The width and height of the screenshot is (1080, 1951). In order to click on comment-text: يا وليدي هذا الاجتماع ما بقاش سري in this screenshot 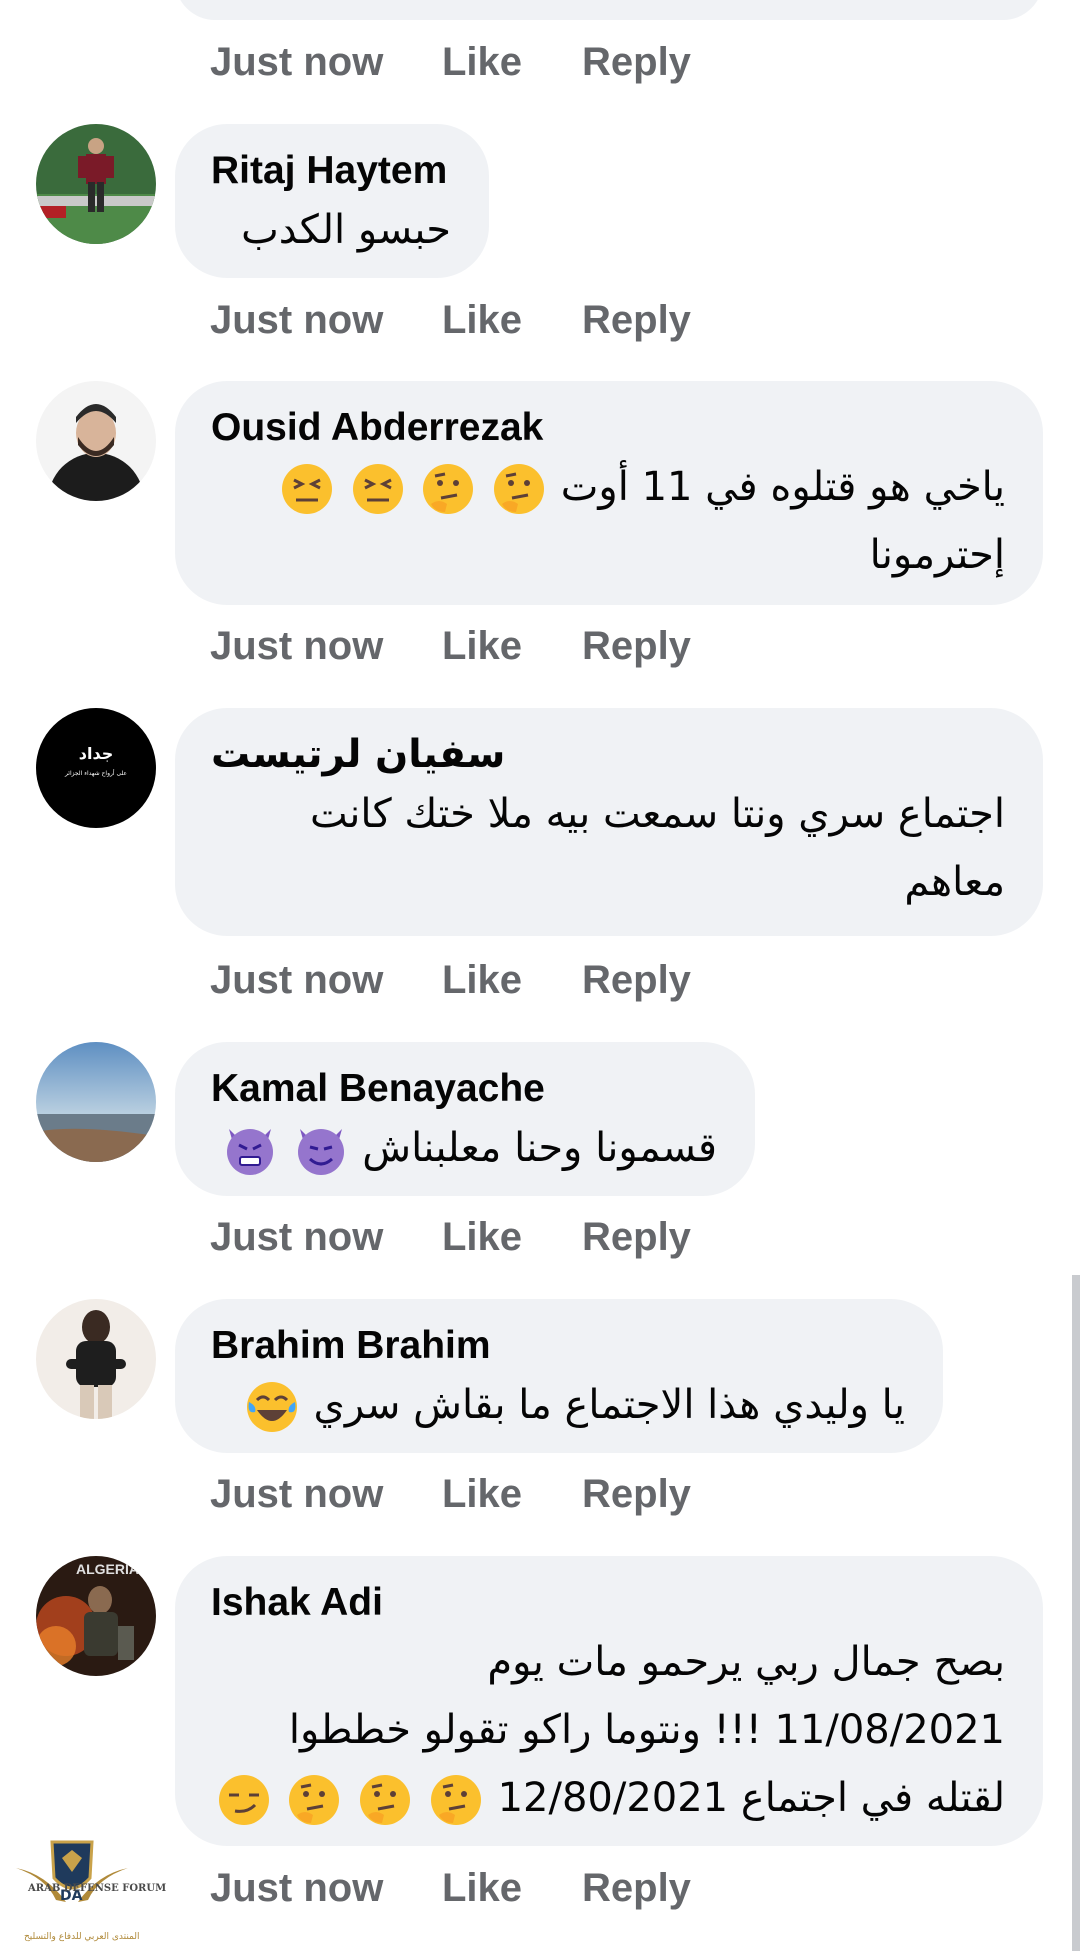, I will do `click(558, 1405)`.